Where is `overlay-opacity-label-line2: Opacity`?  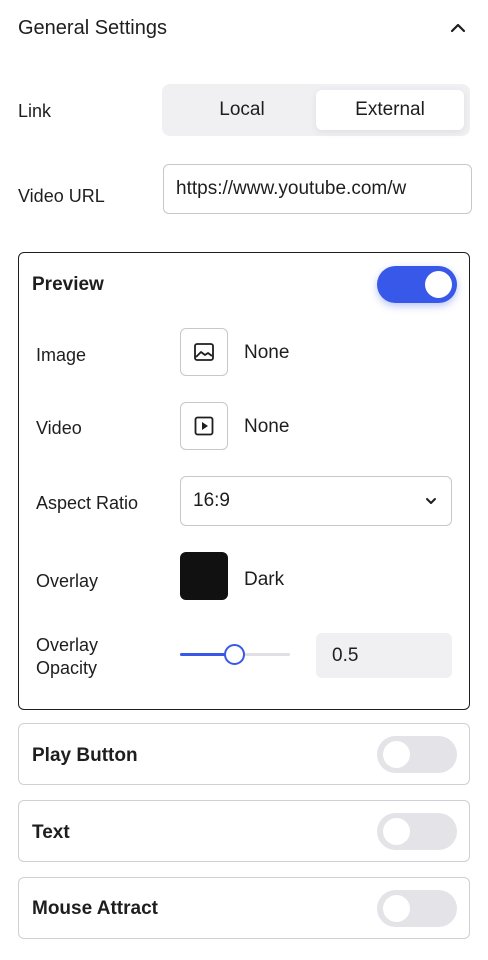 overlay-opacity-label-line2: Opacity is located at coordinates (67, 668).